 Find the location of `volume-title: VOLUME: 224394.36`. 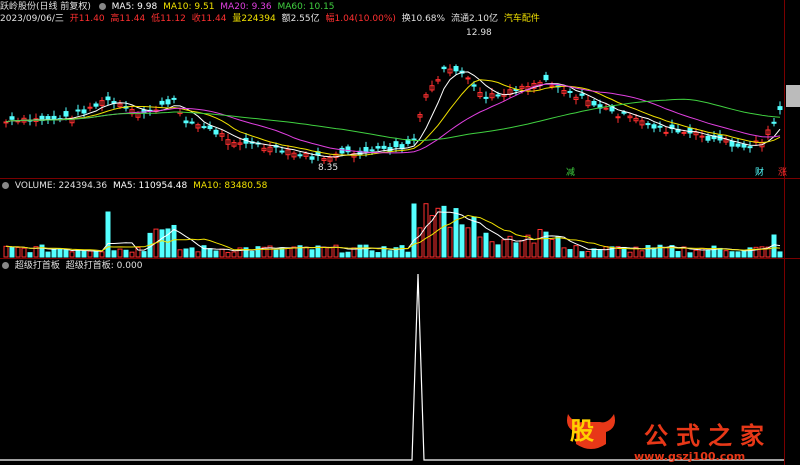

volume-title: VOLUME: 224394.36 is located at coordinates (61, 186).